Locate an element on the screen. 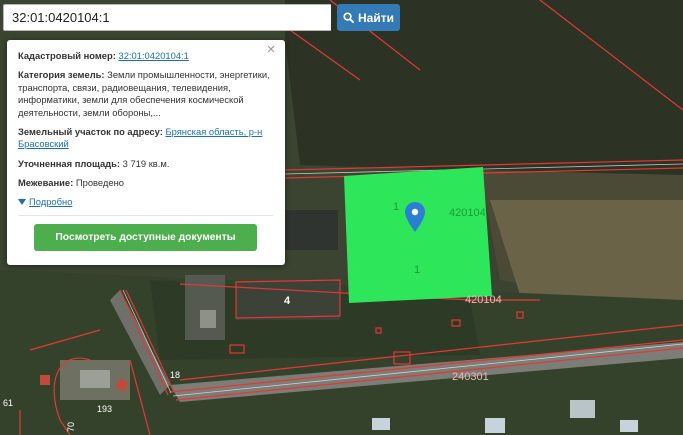  building-number-label: 4 is located at coordinates (287, 301).